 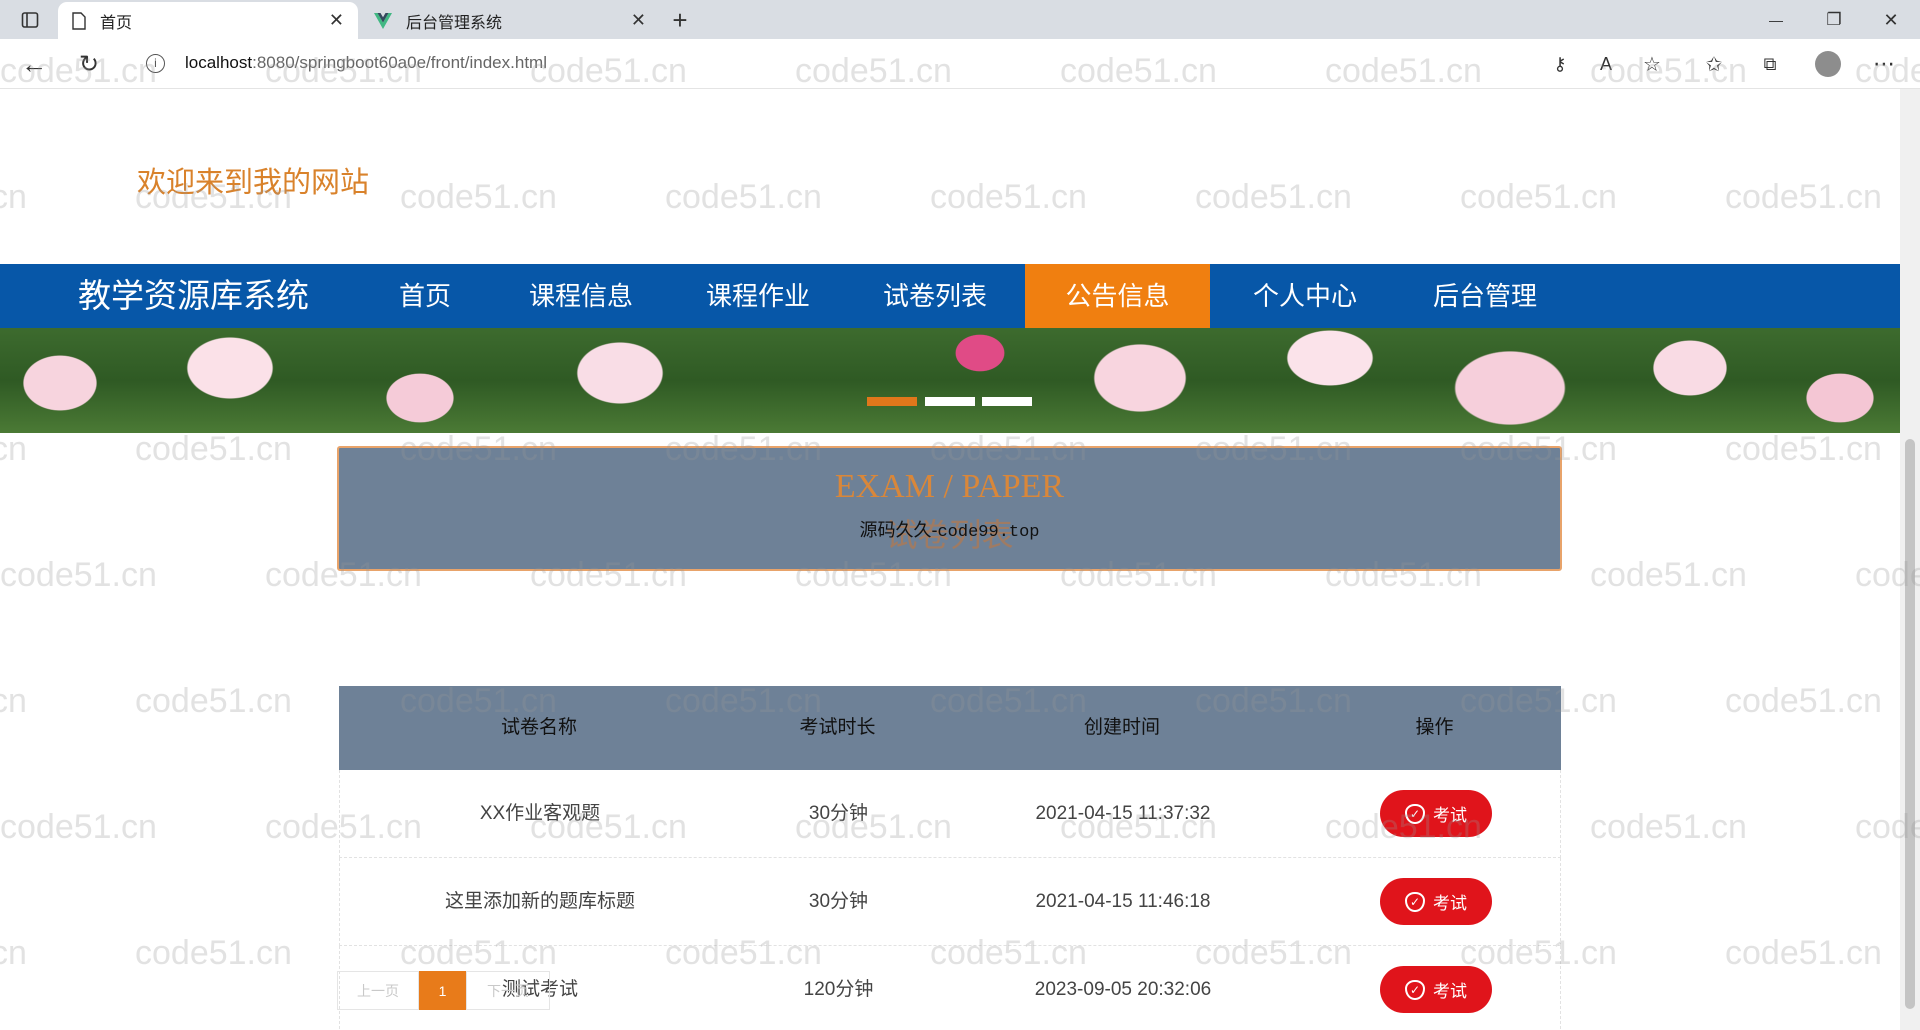 I want to click on exam-name: XX作业客观题, so click(x=540, y=813).